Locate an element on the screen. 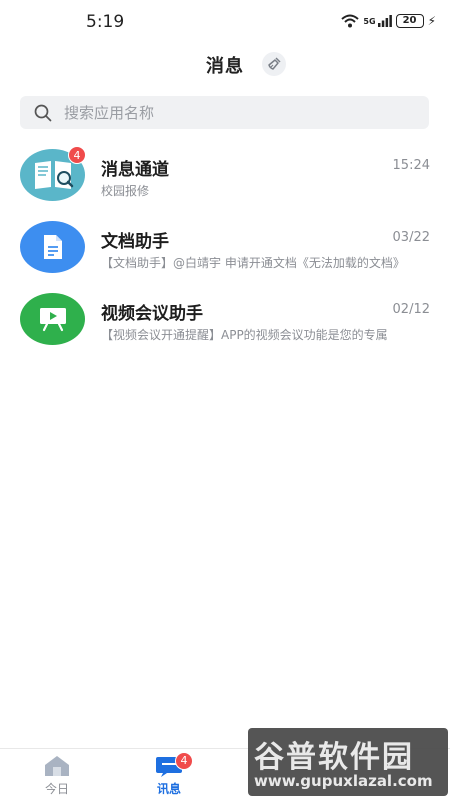 This screenshot has width=450, height=800. message-preview: 【视频会议开通提醒】APP的视频会议功能是您的专属 is located at coordinates (244, 335).